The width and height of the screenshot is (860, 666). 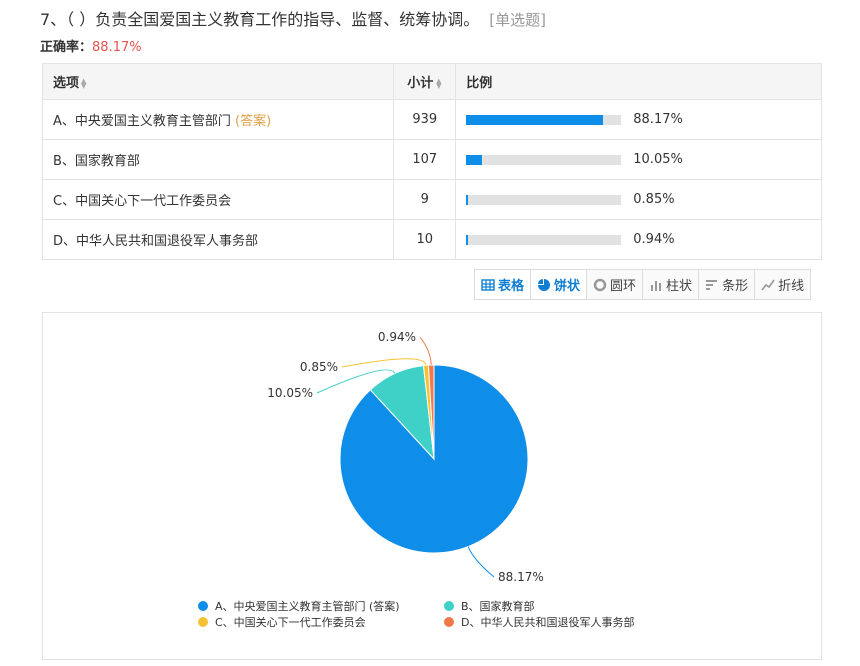 I want to click on bar-icon, so click(x=712, y=284).